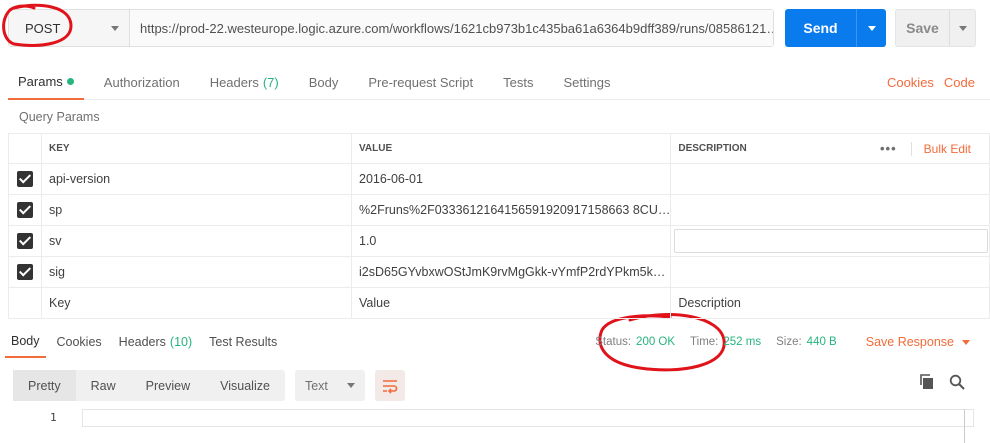 Image resolution: width=990 pixels, height=443 pixels. What do you see at coordinates (742, 342) in the screenshot?
I see `time-value: 252 ms` at bounding box center [742, 342].